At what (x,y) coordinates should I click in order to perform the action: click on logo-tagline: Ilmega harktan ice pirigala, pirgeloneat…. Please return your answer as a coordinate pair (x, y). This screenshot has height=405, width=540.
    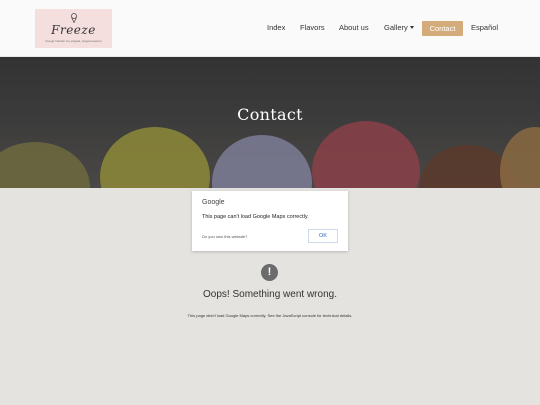
    Looking at the image, I should click on (73, 41).